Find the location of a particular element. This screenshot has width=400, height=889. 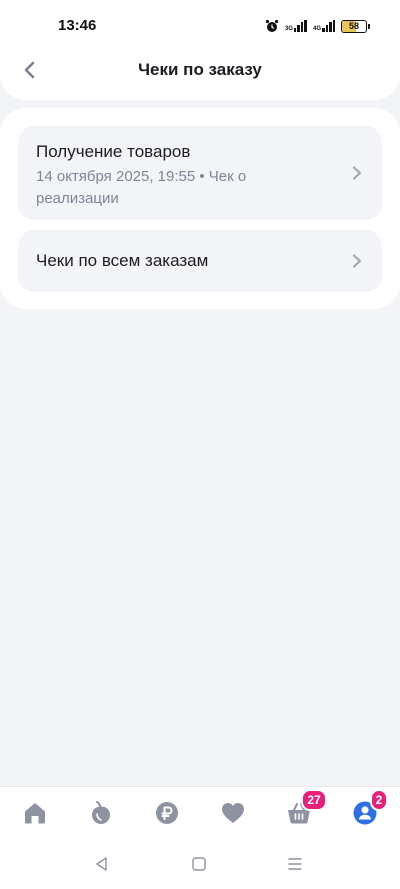

status-icons: 3G 4G 58 is located at coordinates (317, 26).